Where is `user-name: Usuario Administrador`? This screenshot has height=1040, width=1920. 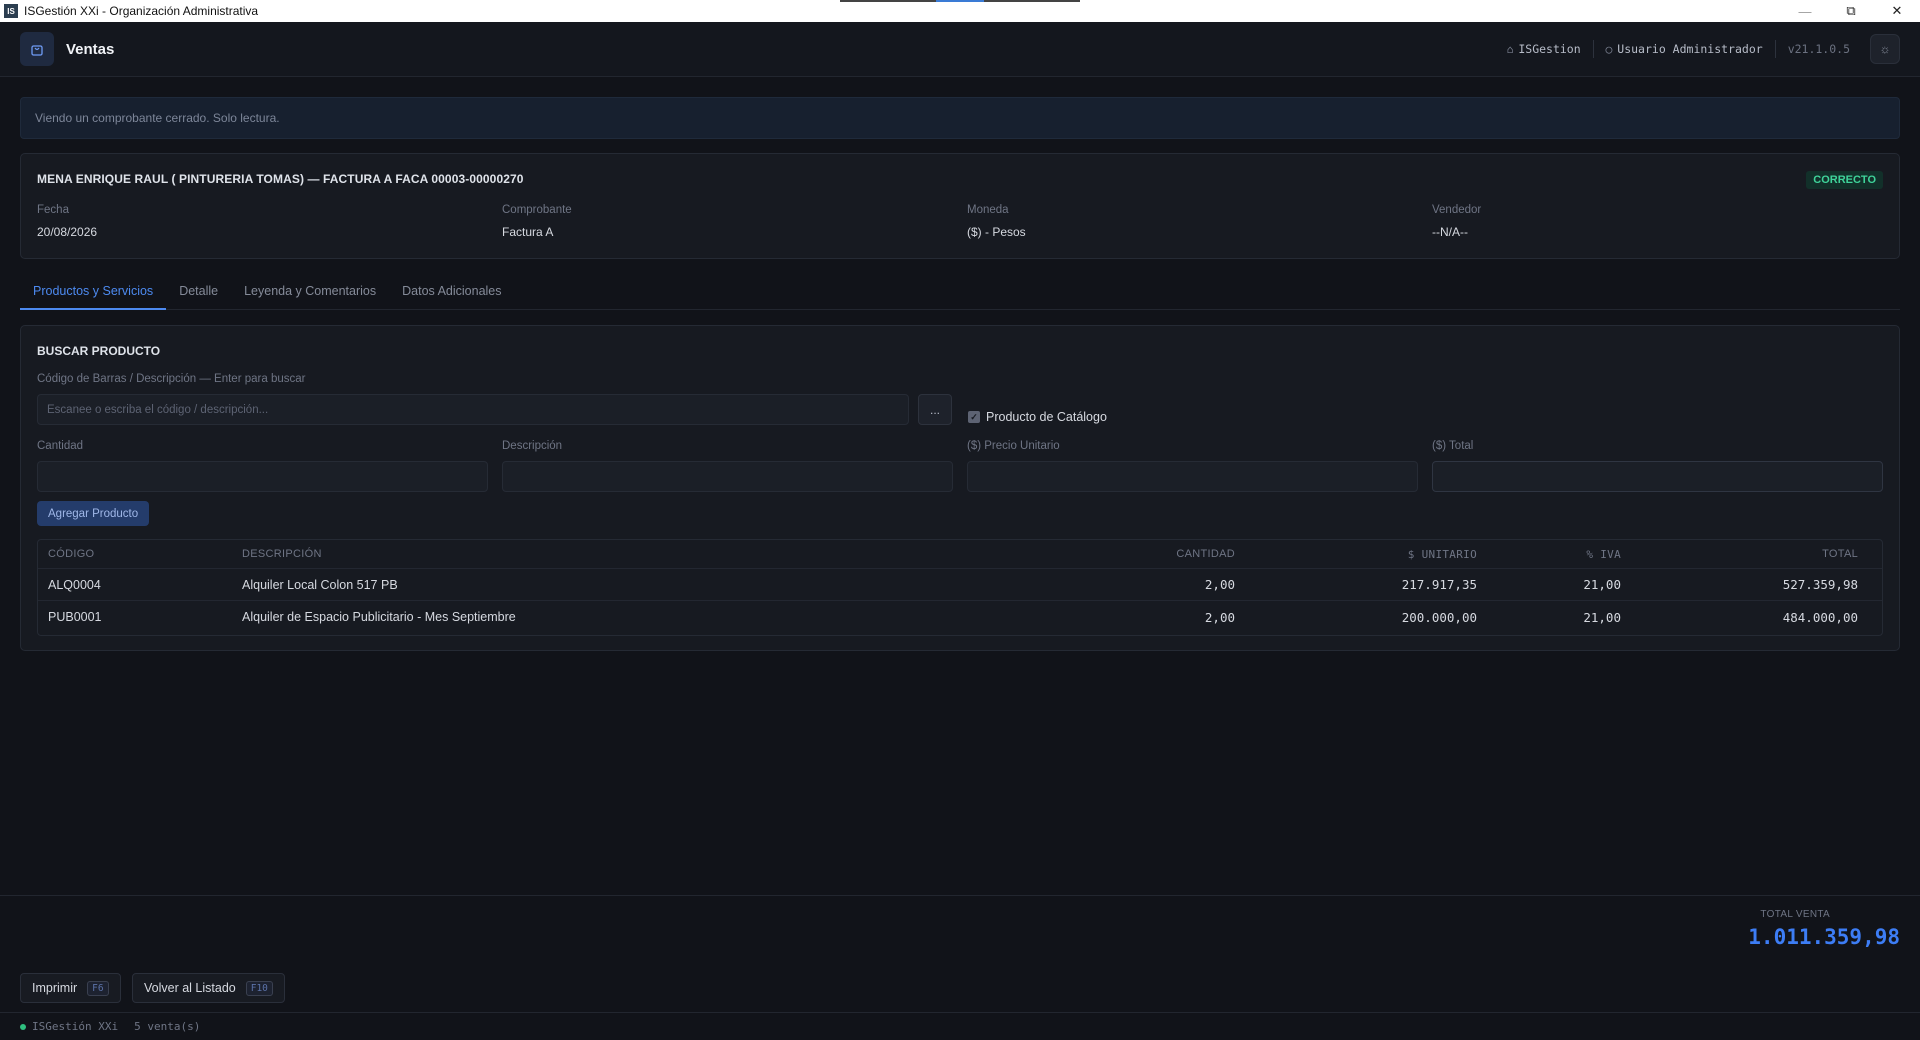
user-name: Usuario Administrador is located at coordinates (1690, 49).